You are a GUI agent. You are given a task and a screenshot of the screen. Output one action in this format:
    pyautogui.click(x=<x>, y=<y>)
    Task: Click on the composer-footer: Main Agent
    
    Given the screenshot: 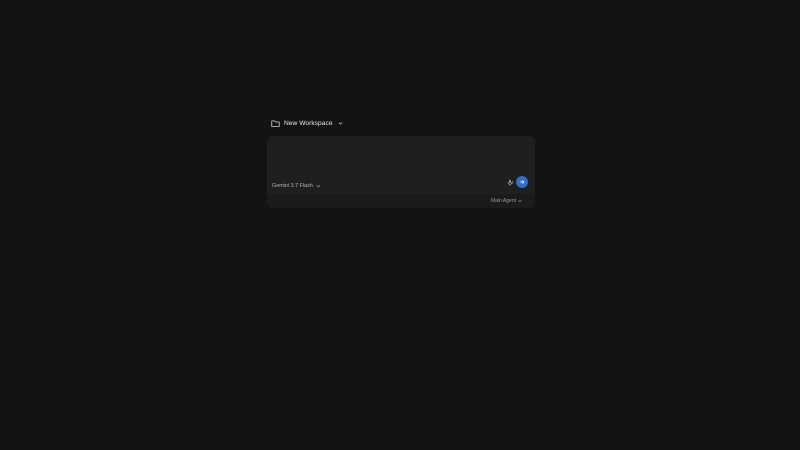 What is the action you would take?
    pyautogui.click(x=401, y=201)
    